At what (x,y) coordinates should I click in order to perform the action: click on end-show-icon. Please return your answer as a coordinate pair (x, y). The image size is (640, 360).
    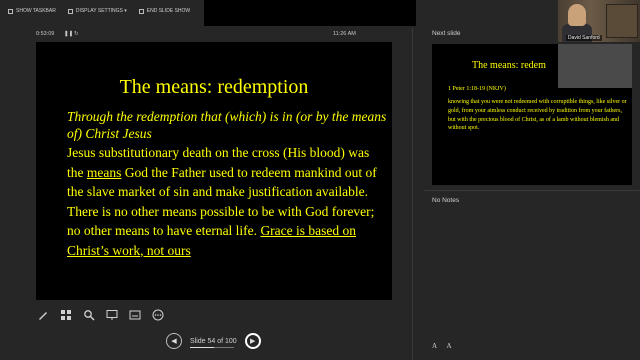
    Looking at the image, I should click on (141, 11).